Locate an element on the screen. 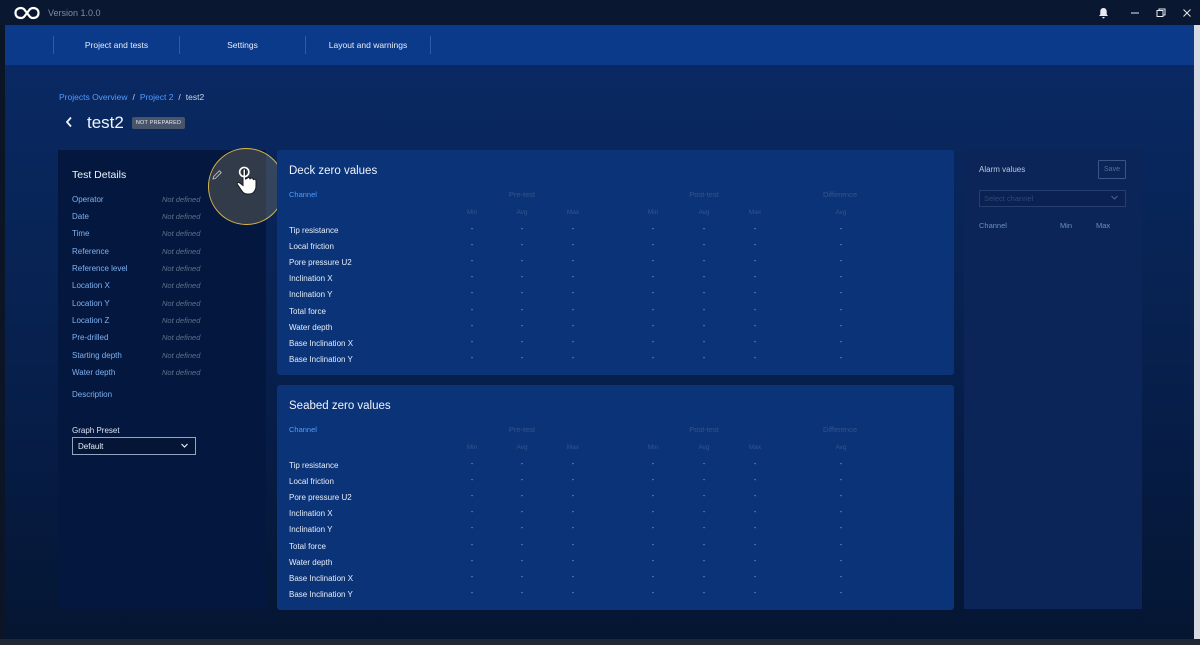 Image resolution: width=1200 pixels, height=645 pixels. chevron-left-icon is located at coordinates (72, 123).